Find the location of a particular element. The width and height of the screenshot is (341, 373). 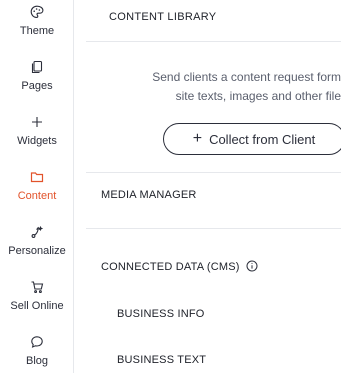

collect-from-client-button: + Collect from Client is located at coordinates (252, 139).